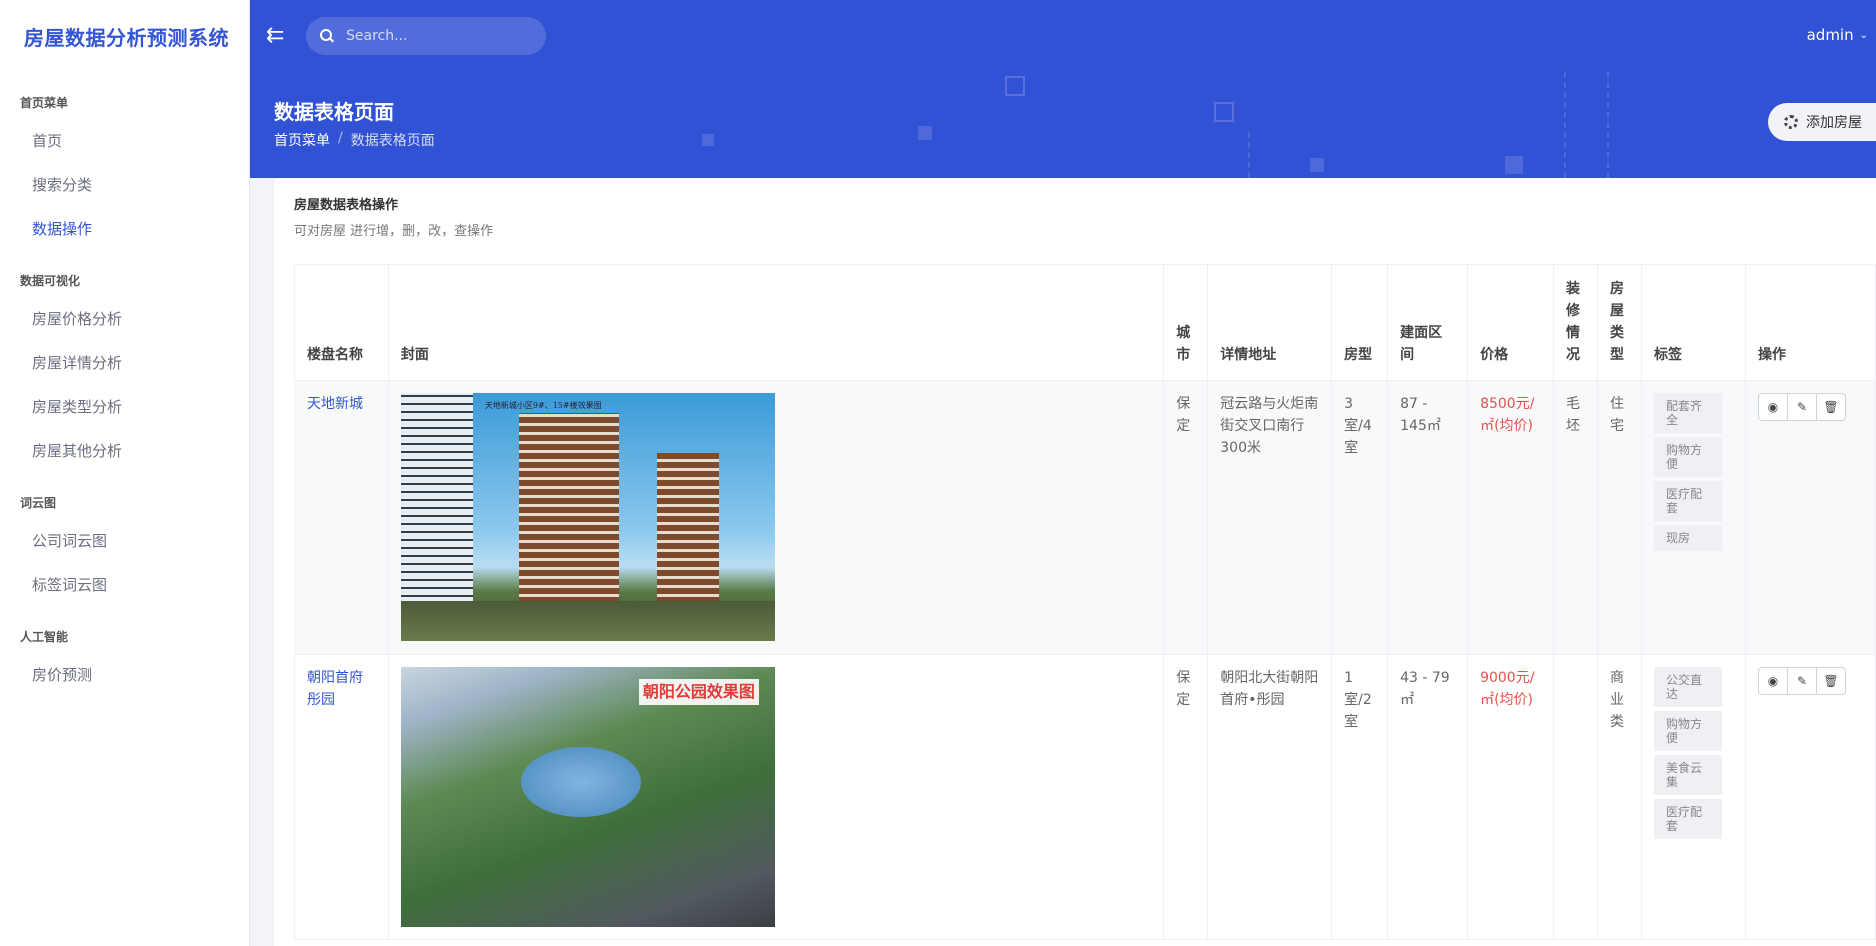 The height and width of the screenshot is (946, 1876). Describe the element at coordinates (1619, 322) in the screenshot. I see `column-header-type: 房屋类型` at that location.